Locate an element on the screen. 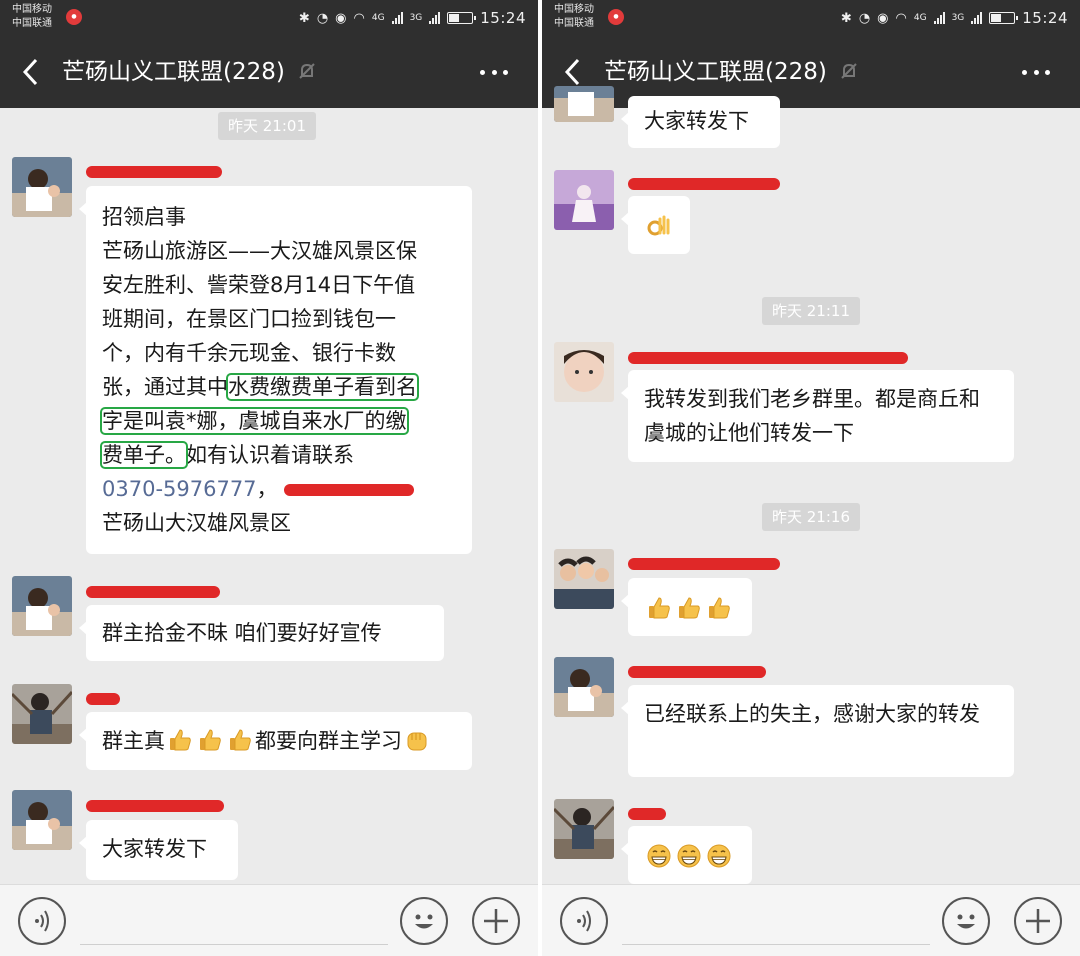 The height and width of the screenshot is (956, 1080). message-bubble: 群主拾金不昧 咱们要好好宣传 is located at coordinates (261, 633).